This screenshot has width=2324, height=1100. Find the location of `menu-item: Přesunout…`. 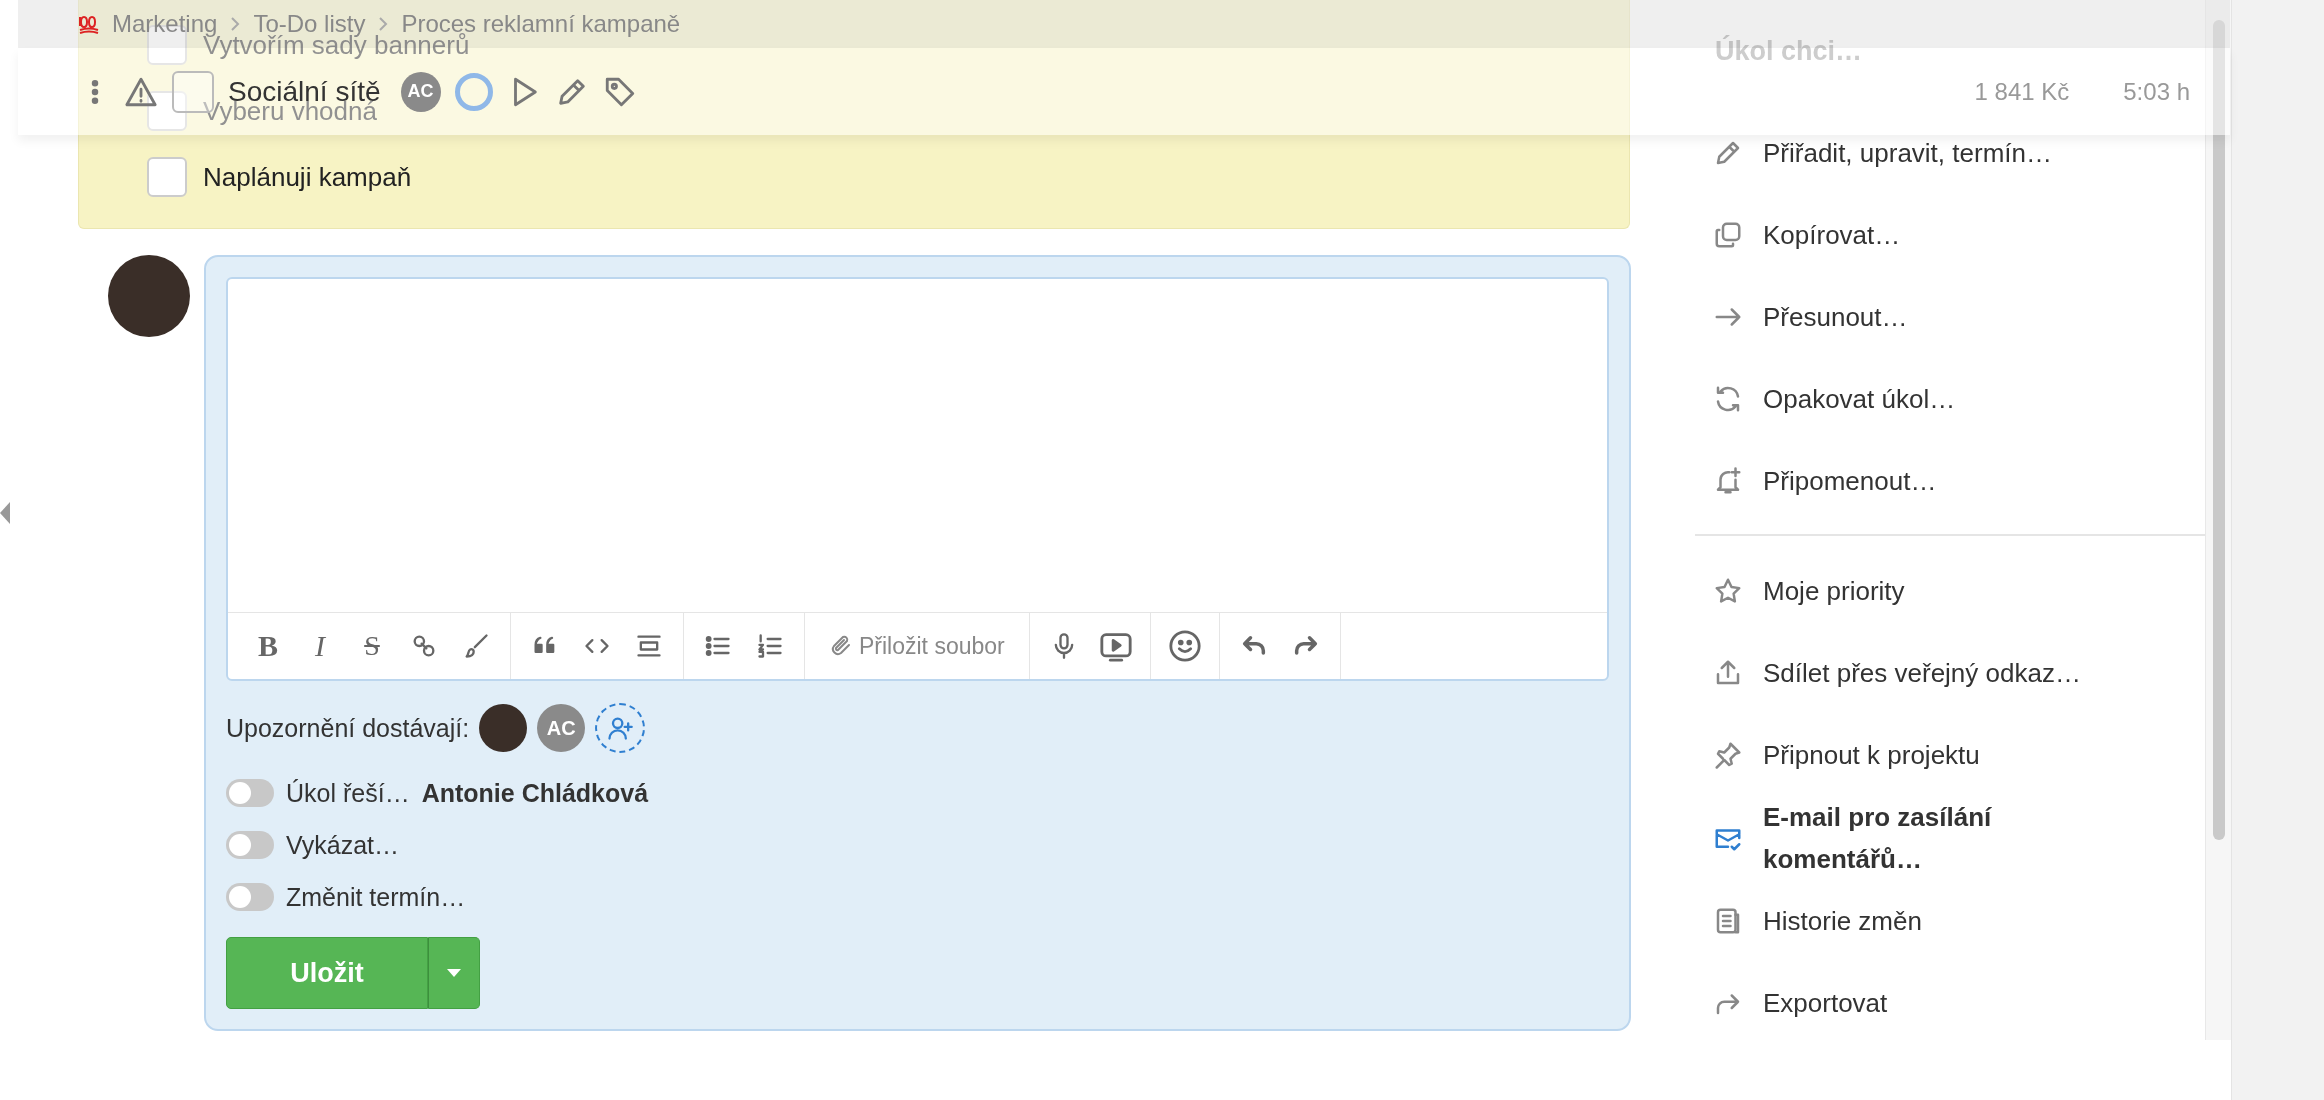

menu-item: Přesunout… is located at coordinates (1950, 317).